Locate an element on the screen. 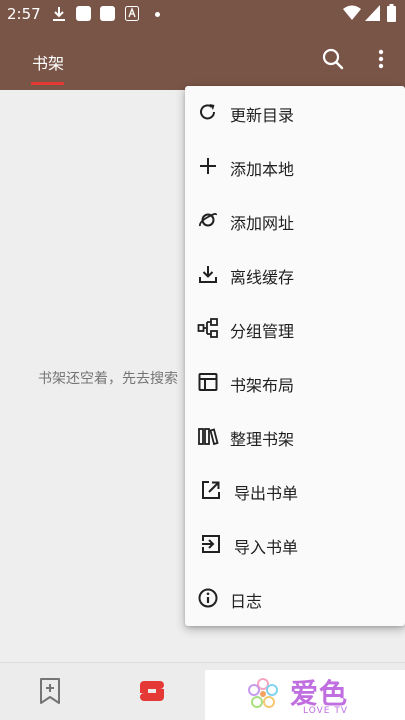  menu-item-label: 日志 is located at coordinates (246, 601).